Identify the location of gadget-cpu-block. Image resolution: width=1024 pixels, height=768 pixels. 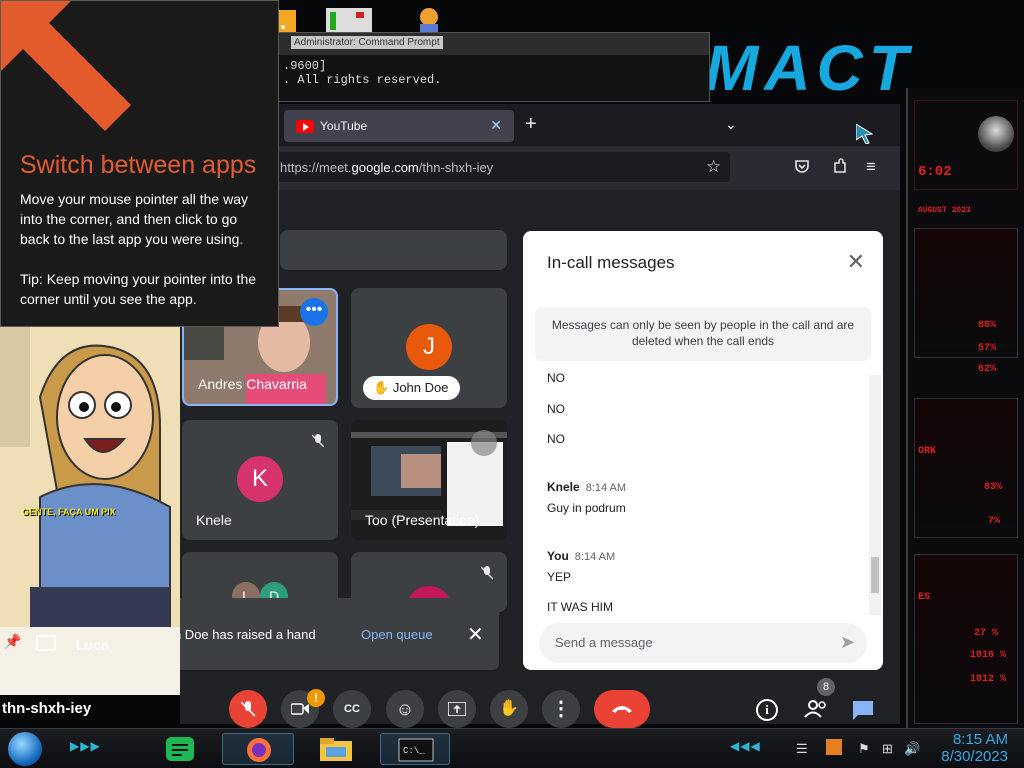
(966, 293).